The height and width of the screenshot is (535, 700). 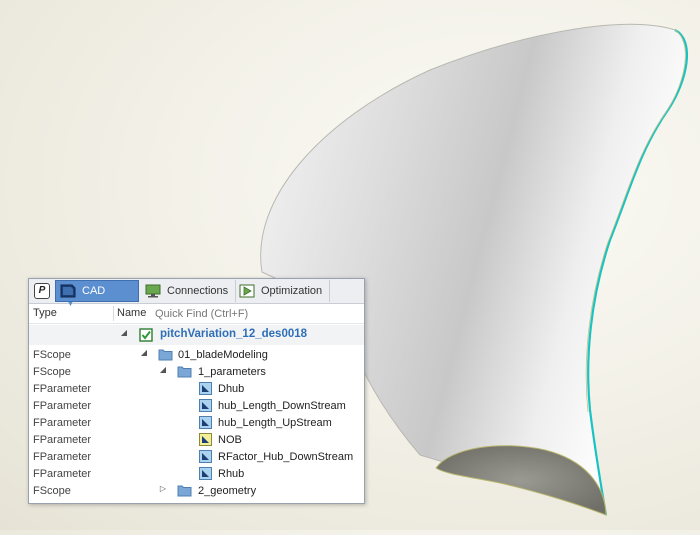 I want to click on tree-row: FParameter NOB, so click(x=196, y=440).